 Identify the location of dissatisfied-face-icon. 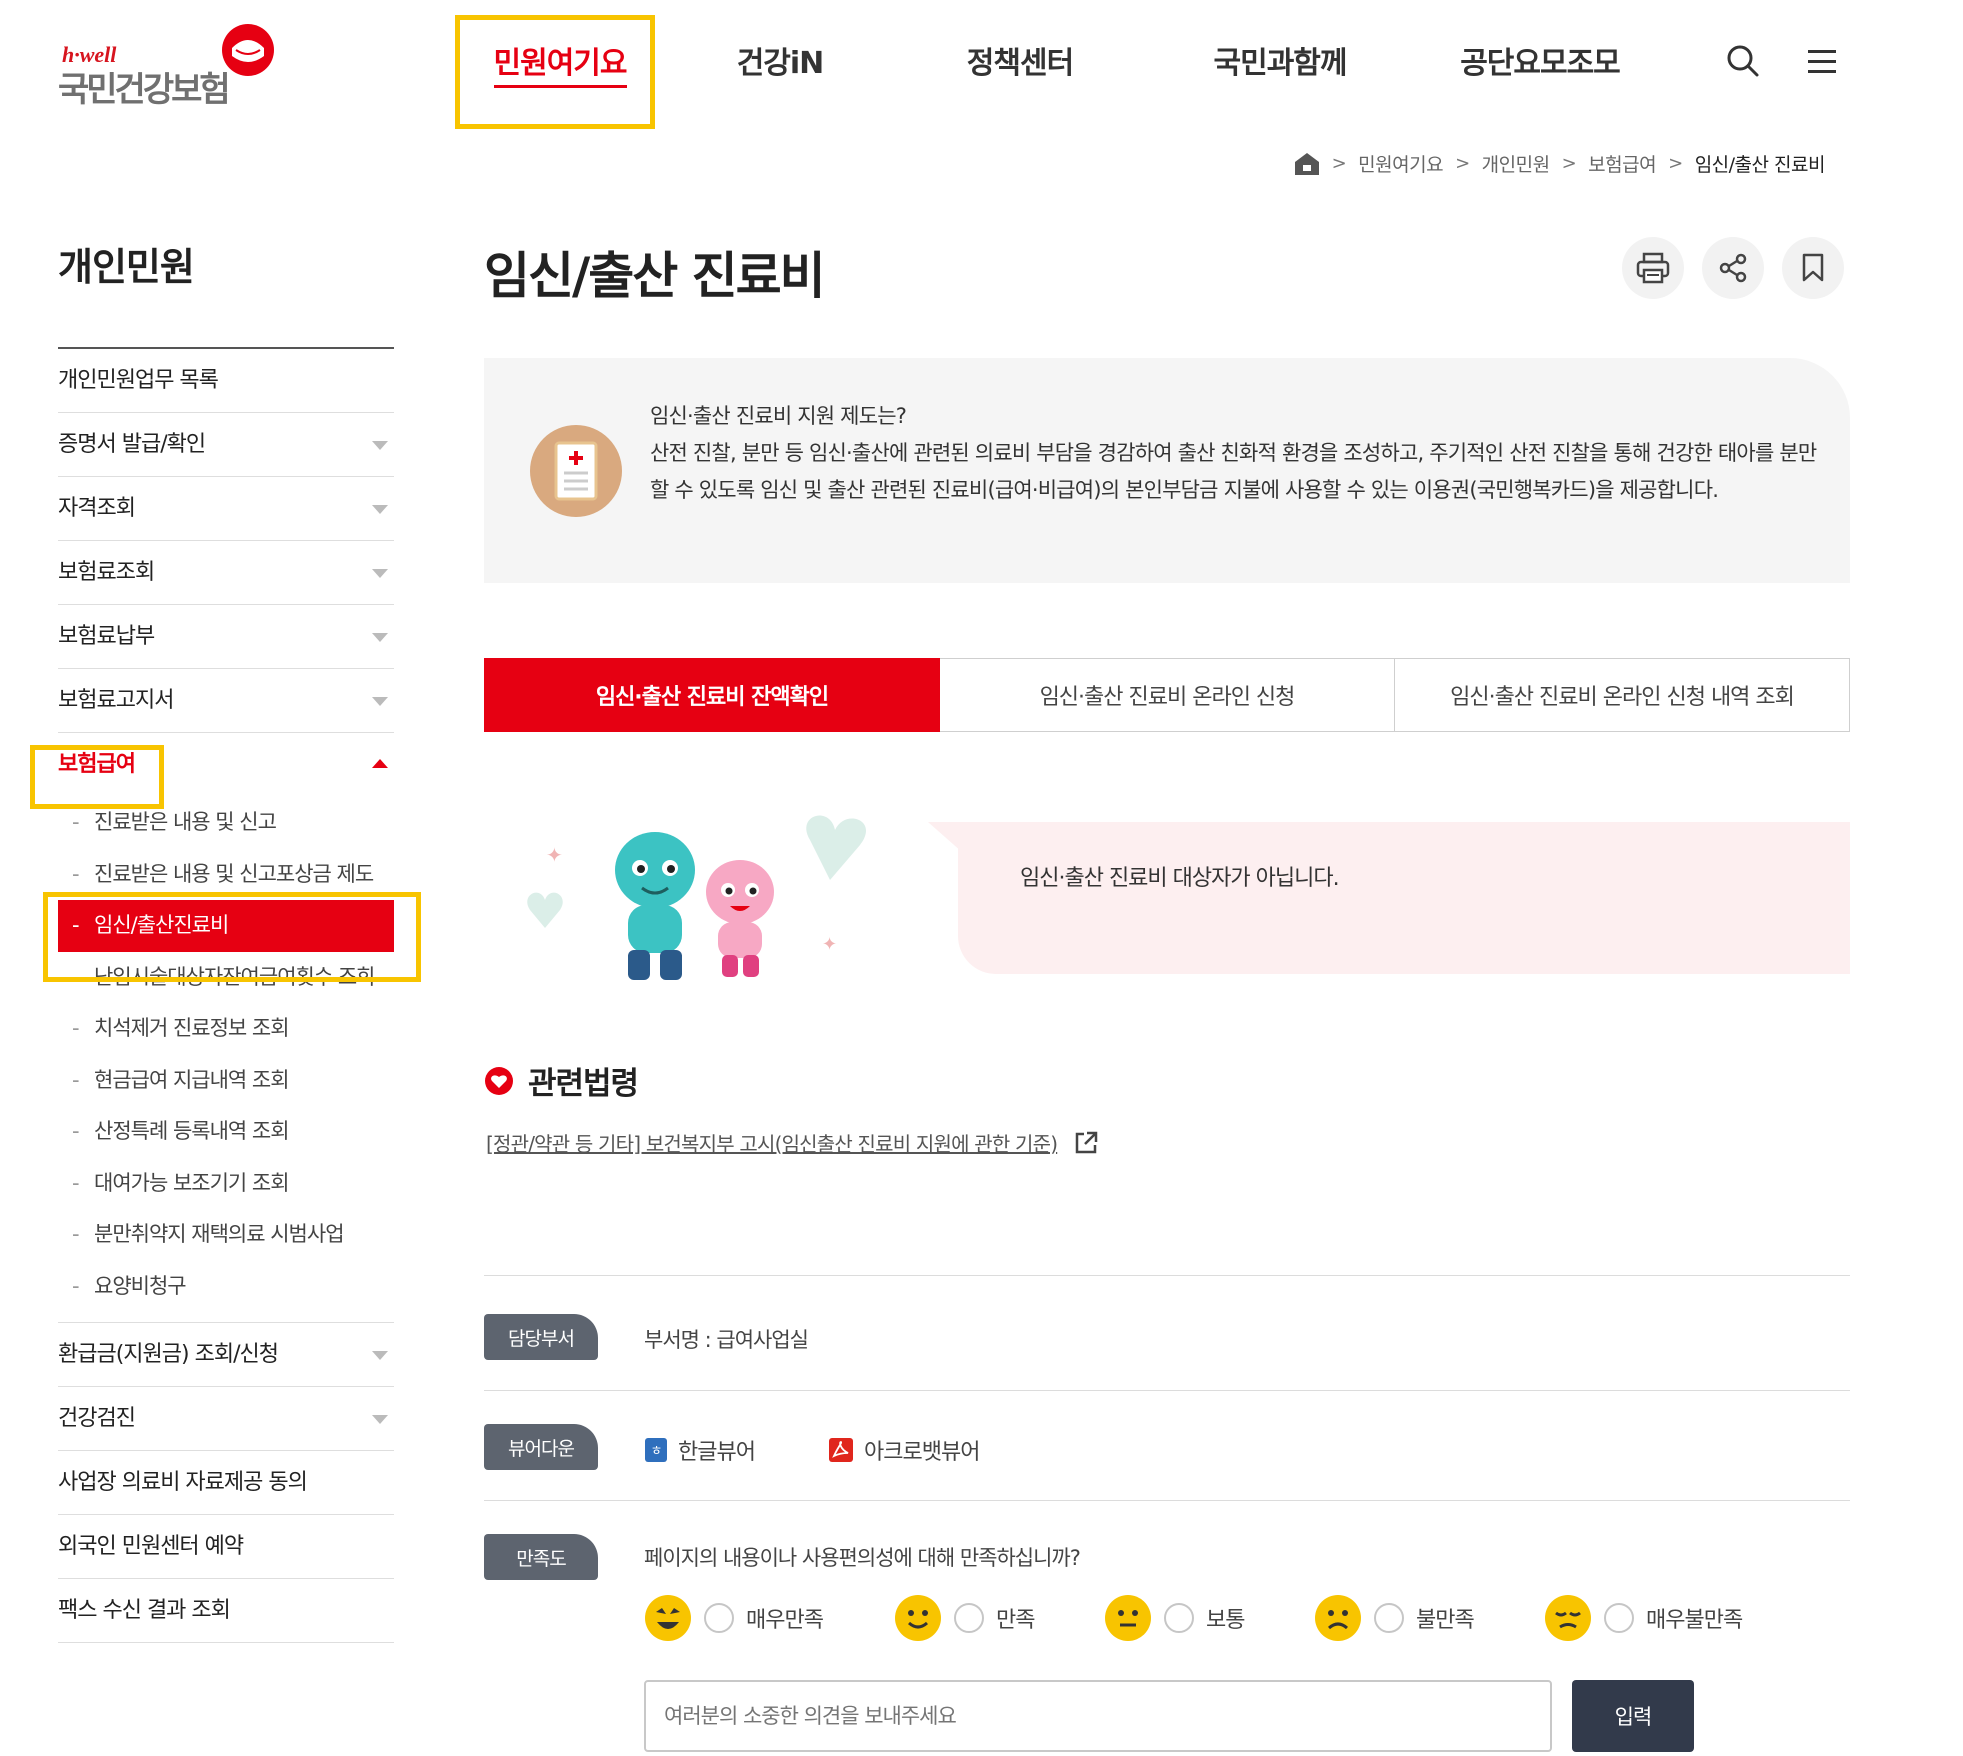
(1338, 1618).